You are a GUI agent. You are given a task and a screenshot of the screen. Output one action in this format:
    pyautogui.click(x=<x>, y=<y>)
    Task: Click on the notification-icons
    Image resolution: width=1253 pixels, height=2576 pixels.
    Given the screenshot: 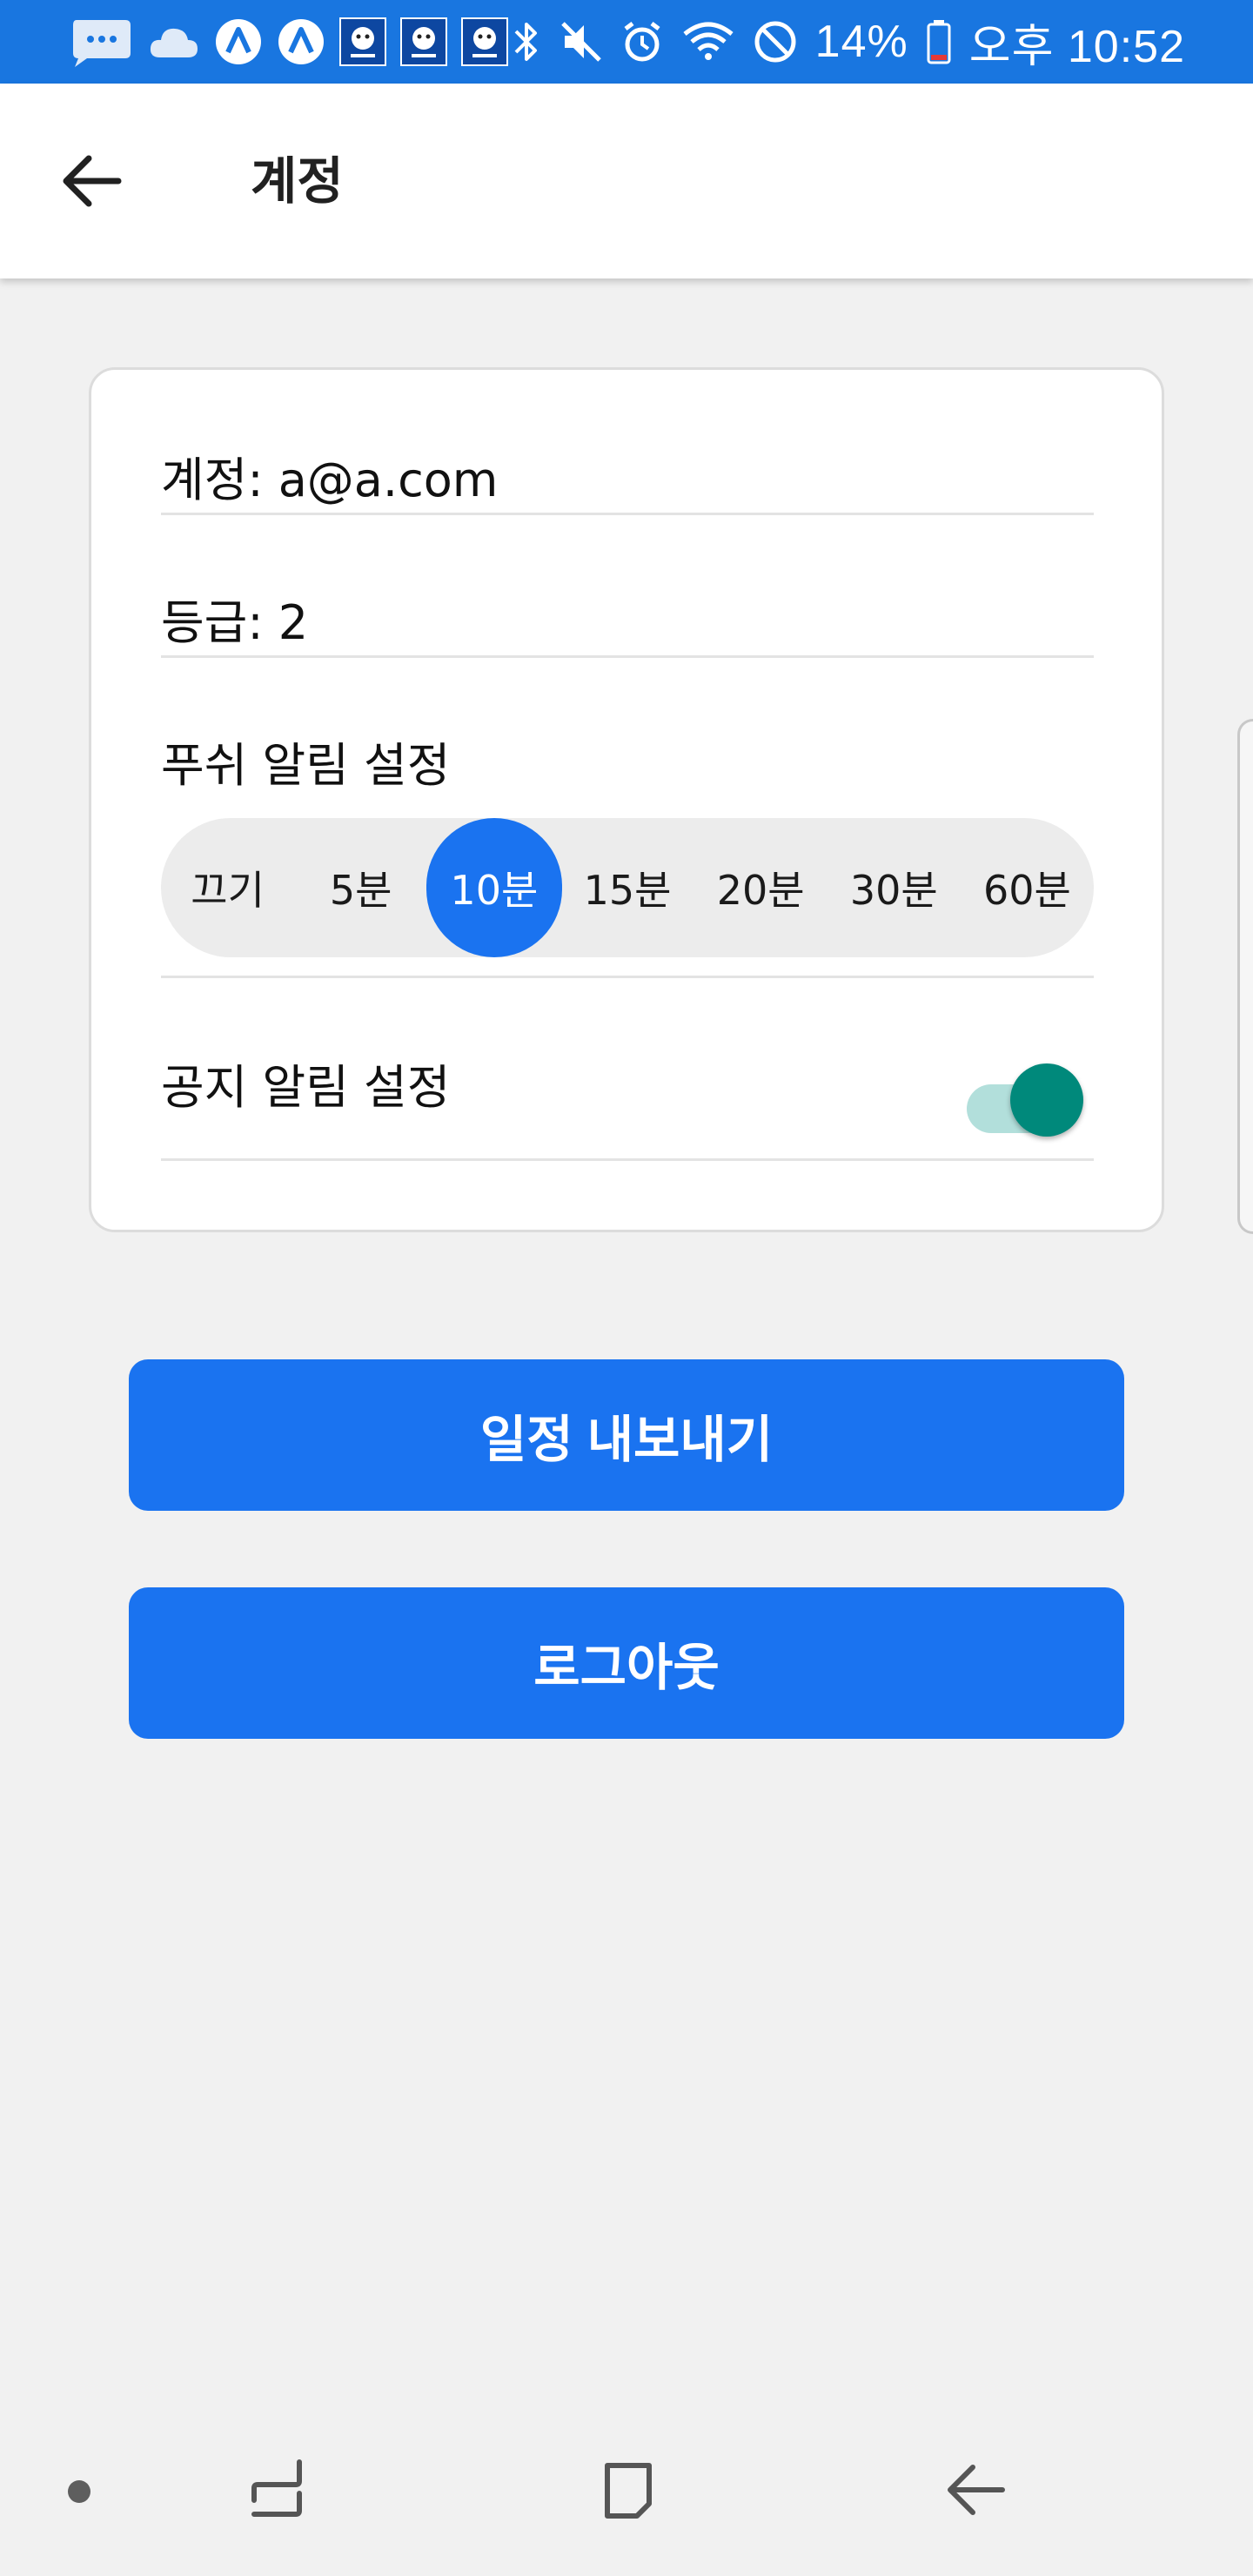 What is the action you would take?
    pyautogui.click(x=288, y=41)
    